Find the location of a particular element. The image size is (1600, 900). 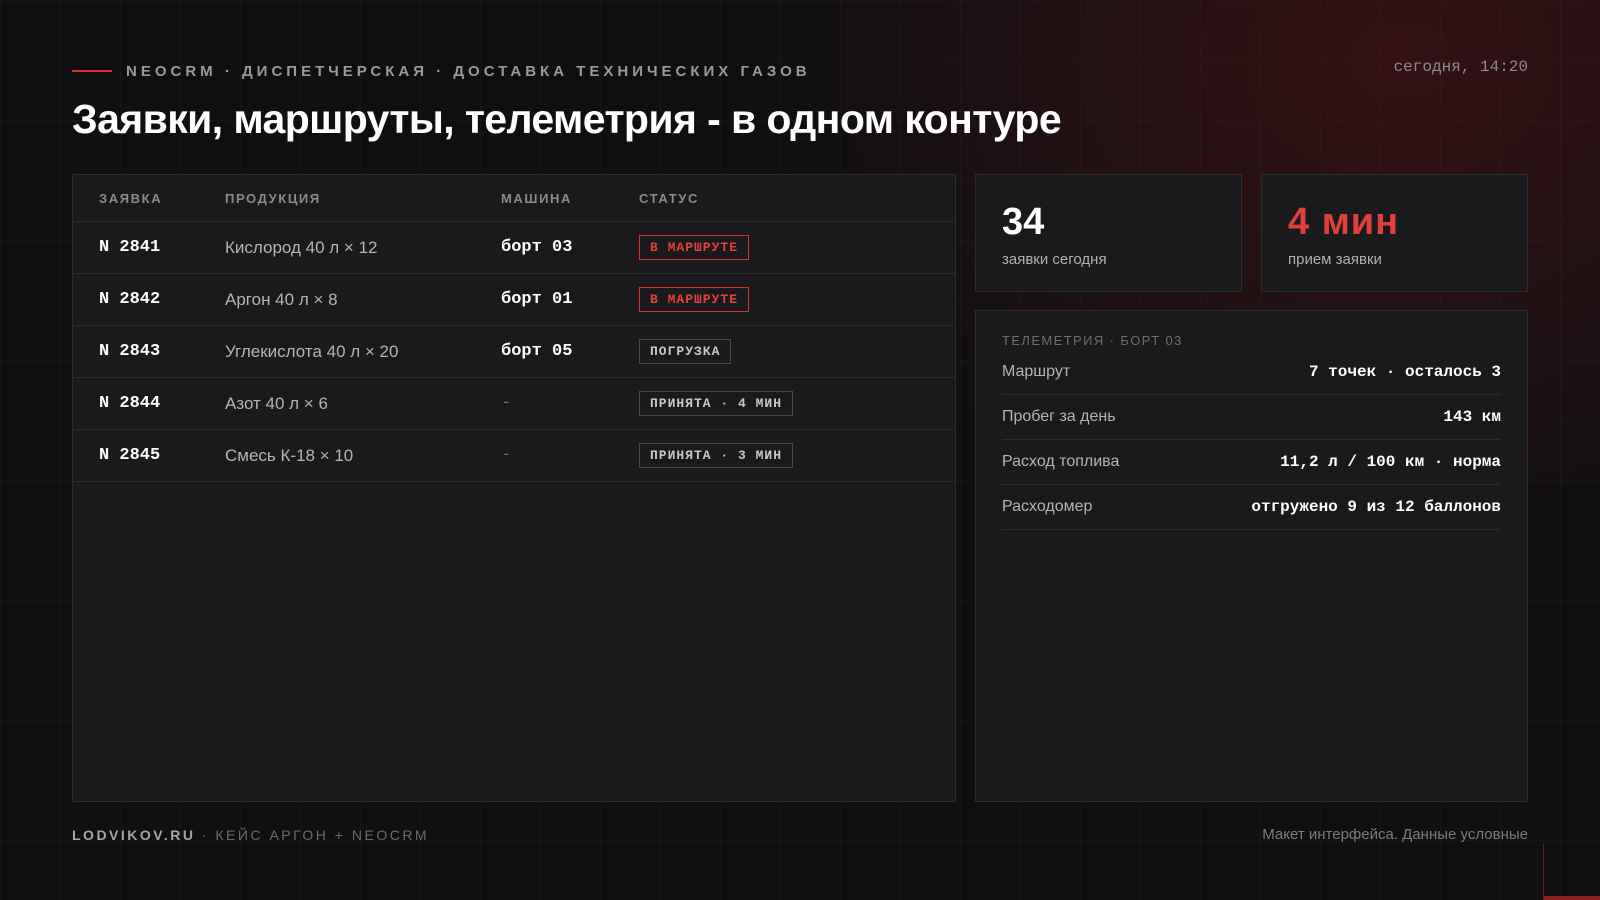

order-product: Кислород 40 л × 12 is located at coordinates (363, 247).